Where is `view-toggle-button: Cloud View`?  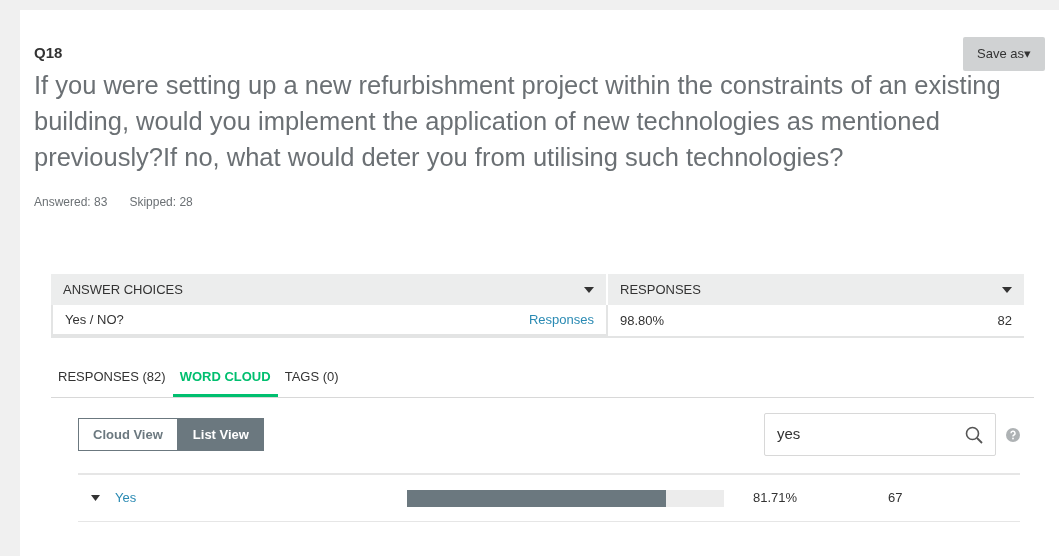 view-toggle-button: Cloud View is located at coordinates (128, 434).